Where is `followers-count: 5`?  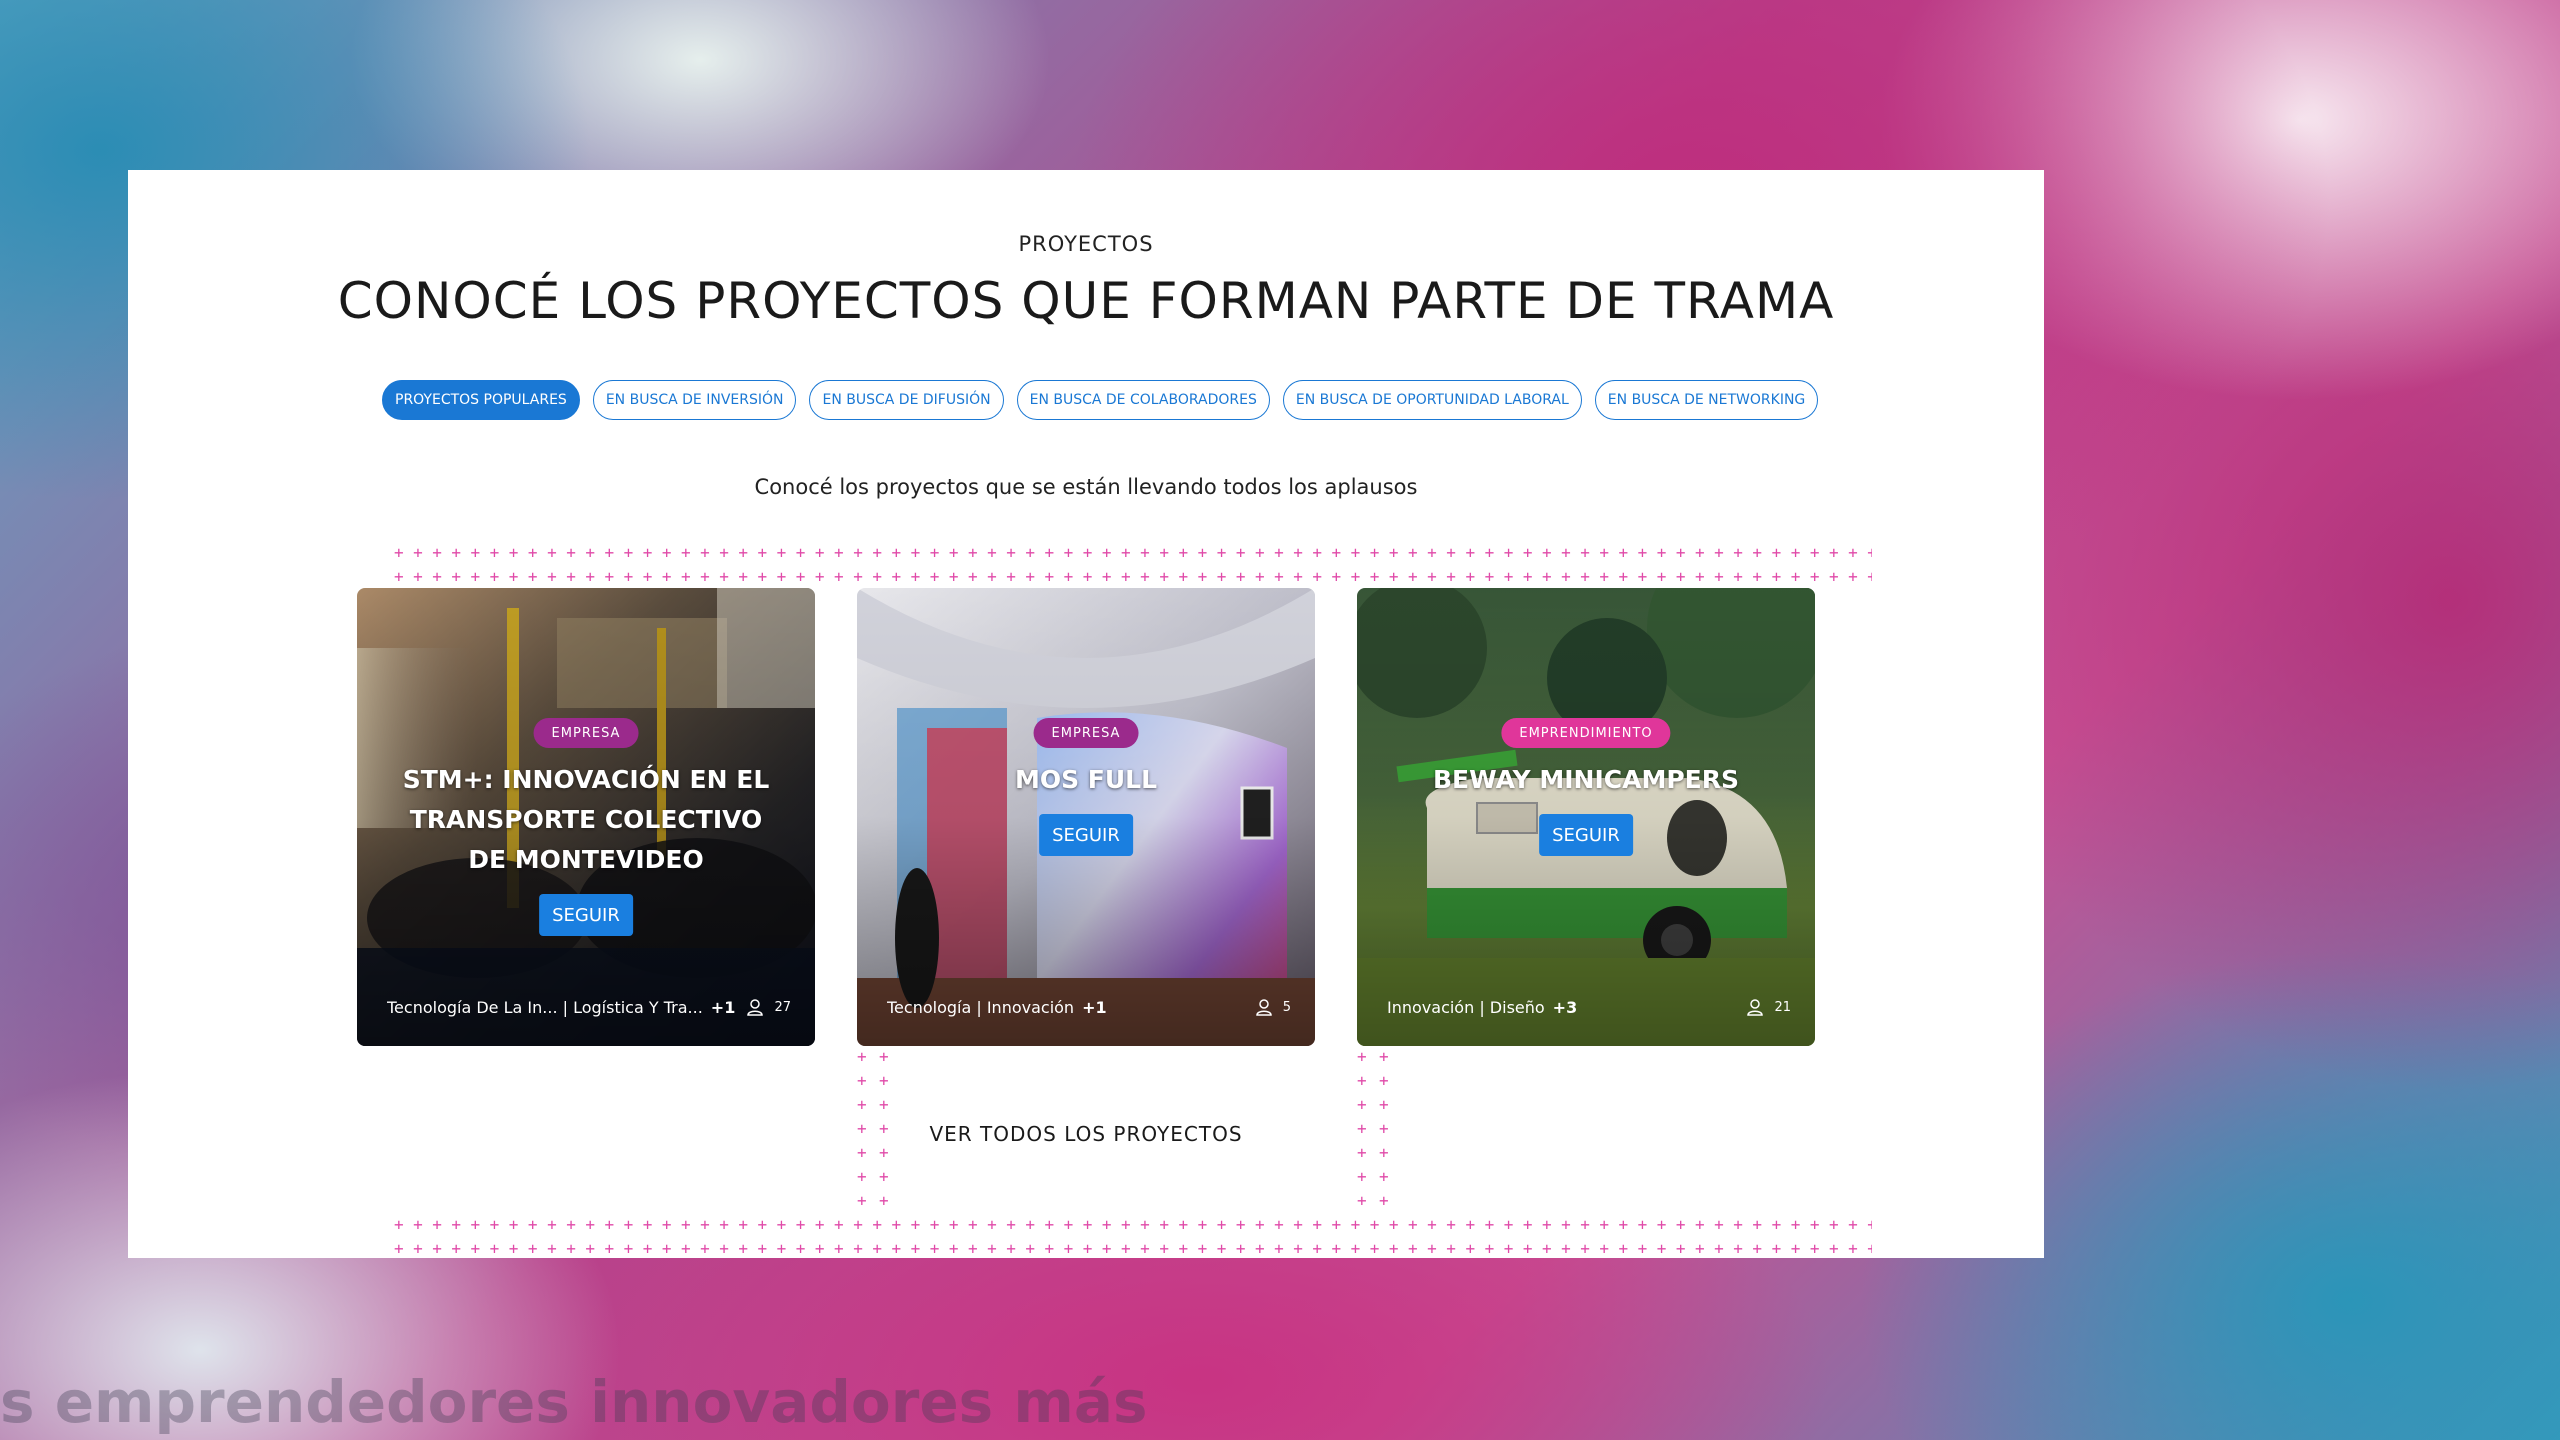
followers-count: 5 is located at coordinates (1286, 1007).